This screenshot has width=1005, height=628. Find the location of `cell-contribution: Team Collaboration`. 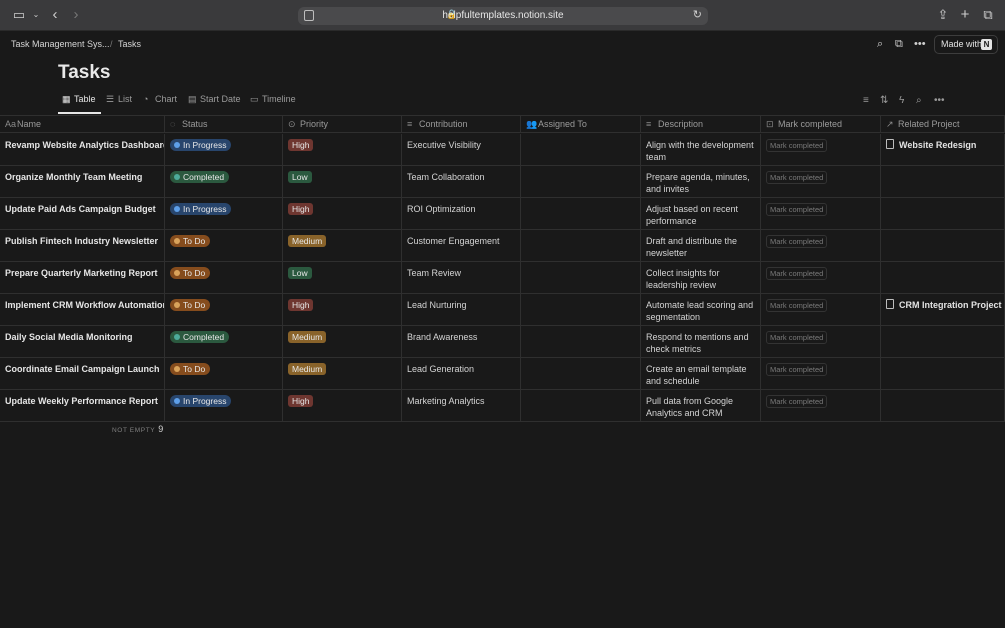

cell-contribution: Team Collaboration is located at coordinates (461, 181).